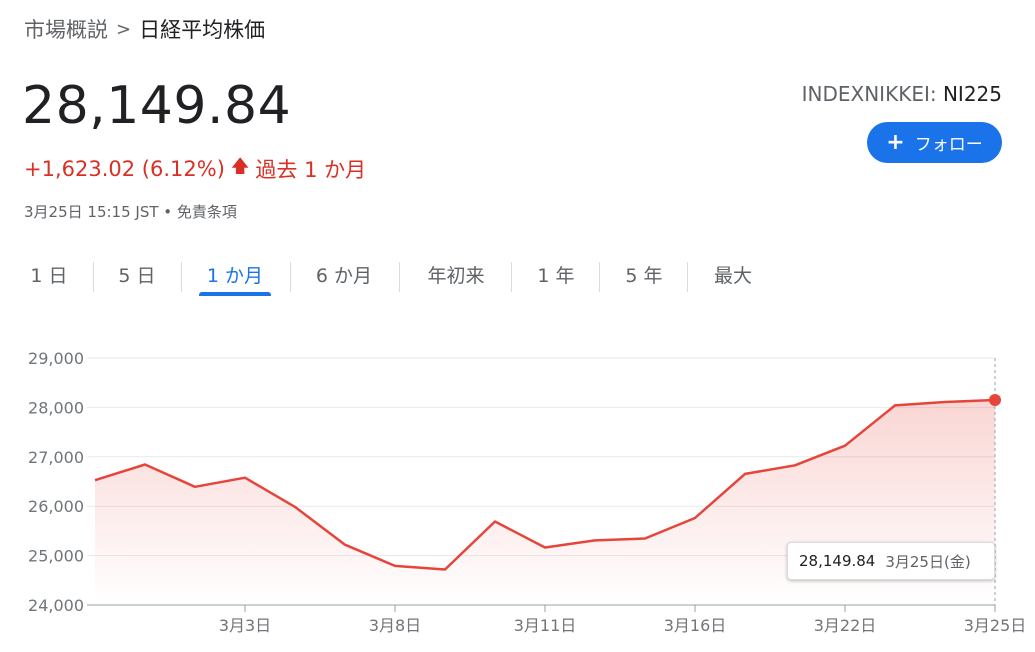  I want to click on tab-label: 1 日, so click(49, 275).